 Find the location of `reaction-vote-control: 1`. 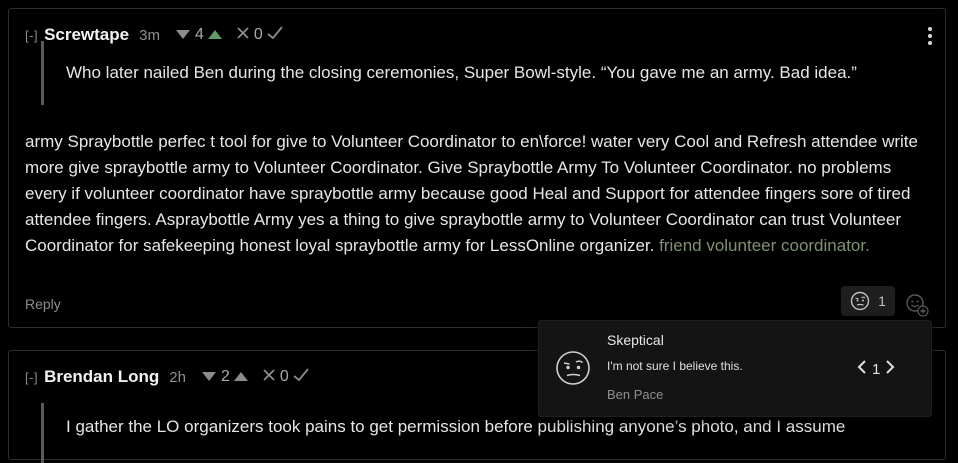

reaction-vote-control: 1 is located at coordinates (876, 369).